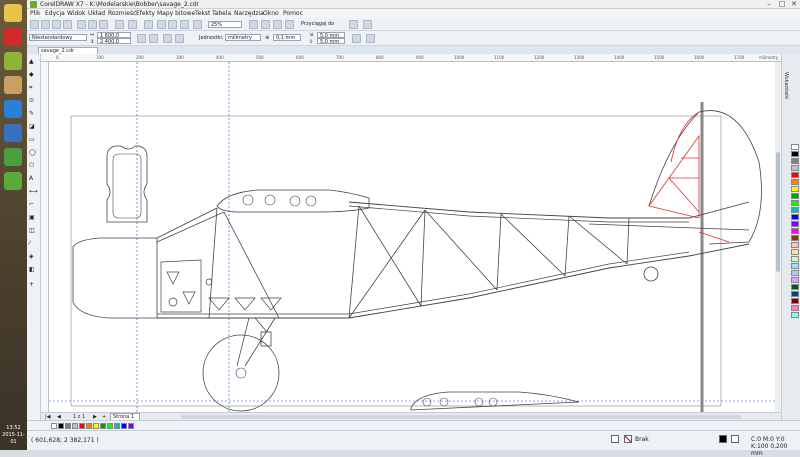 The height and width of the screenshot is (457, 800). Describe the element at coordinates (33, 62) in the screenshot. I see `pick-tool-icon: ▲` at that location.